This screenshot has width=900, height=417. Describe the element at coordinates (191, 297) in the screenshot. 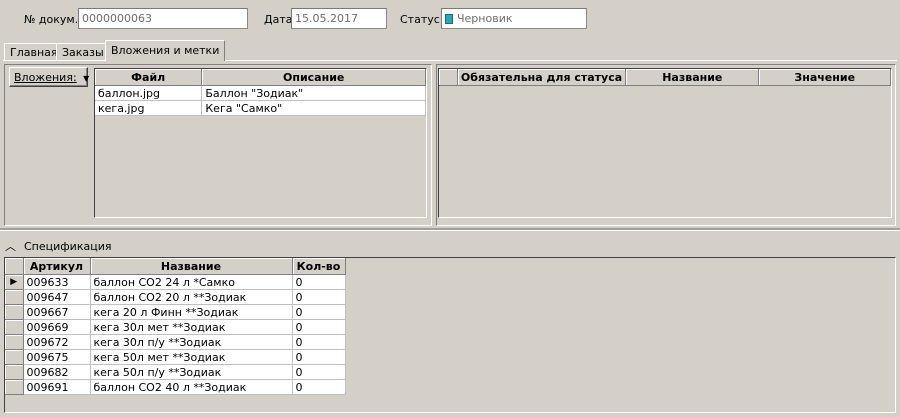

I see `name-cell: баллон СО2 20 л **Зодиак` at that location.